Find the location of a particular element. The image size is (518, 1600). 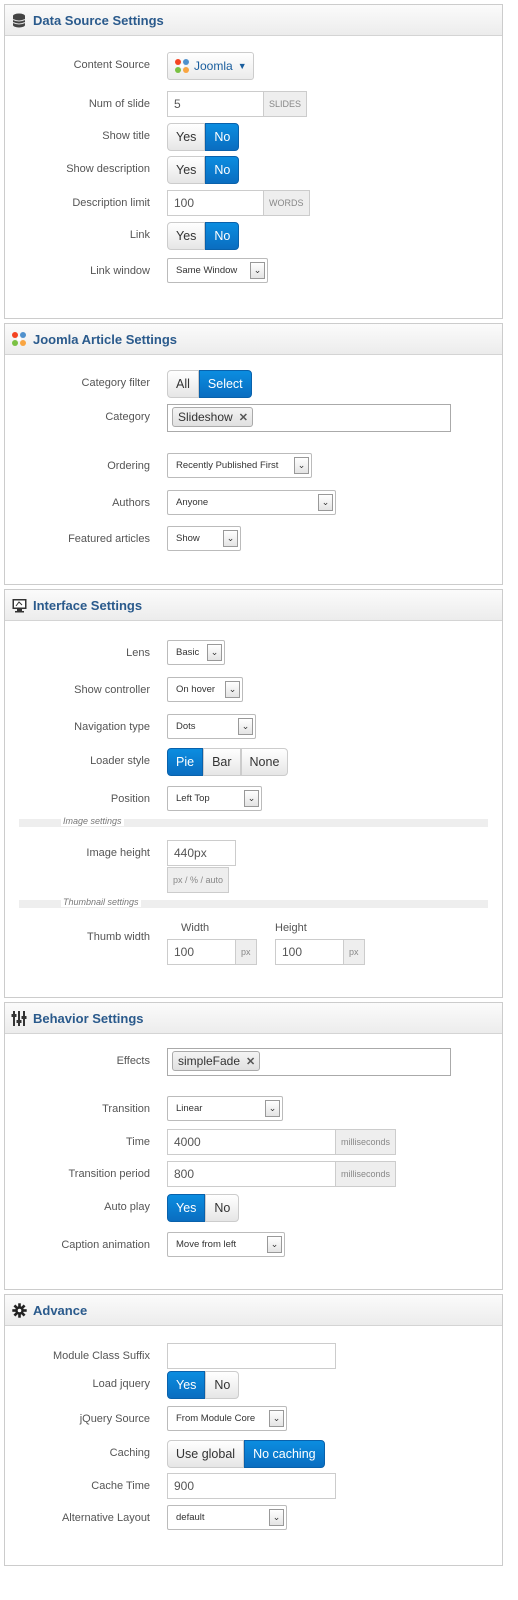

position-label: Position is located at coordinates (130, 799).